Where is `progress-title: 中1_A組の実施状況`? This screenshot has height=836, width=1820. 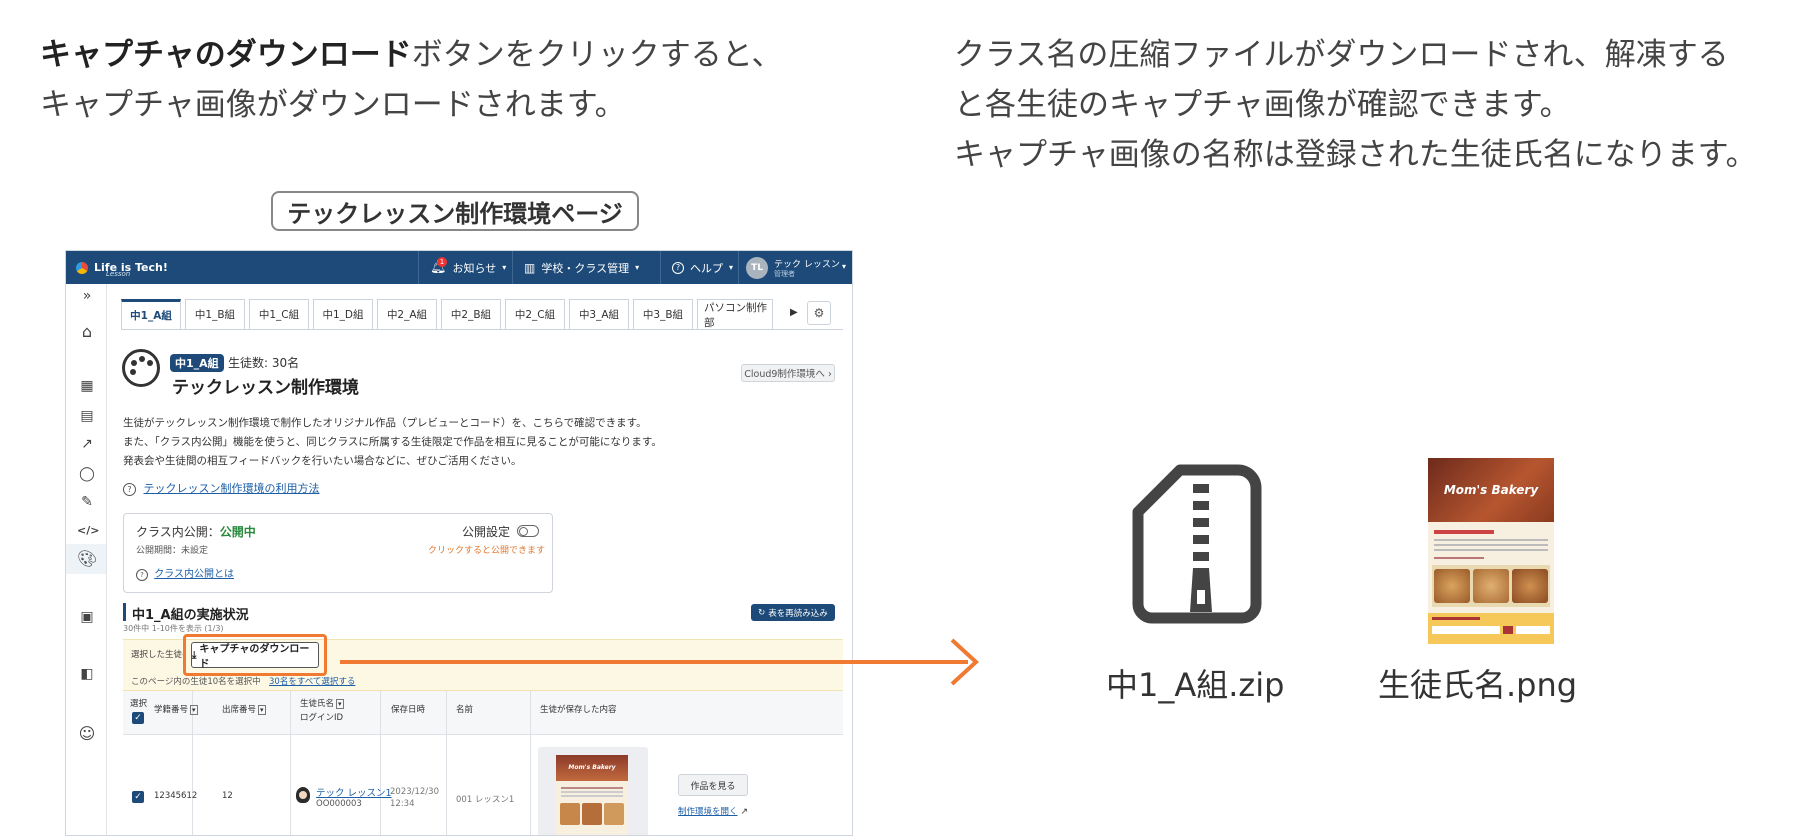
progress-title: 中1_A組の実施状況 is located at coordinates (190, 615).